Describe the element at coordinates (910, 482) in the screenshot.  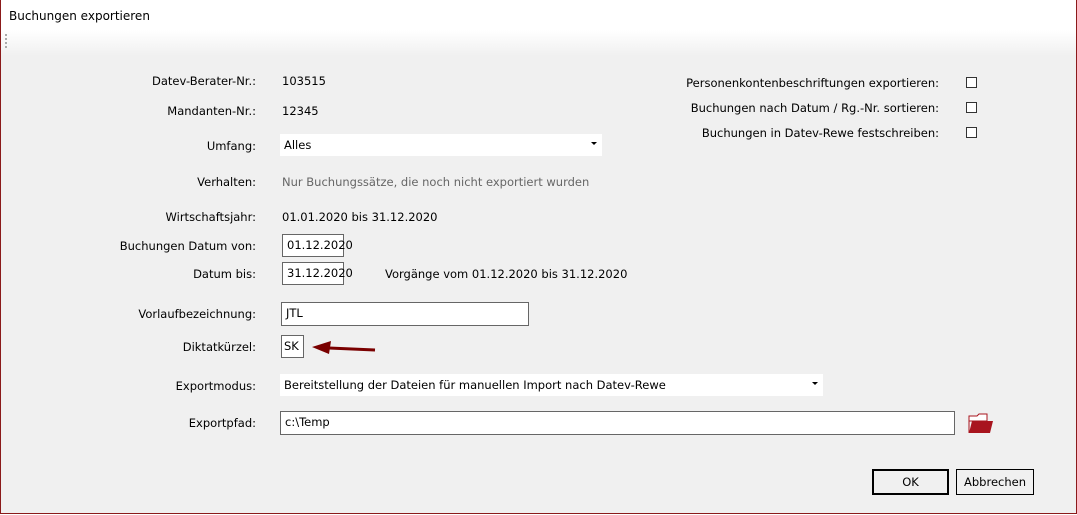
I see `ok-button: OK` at that location.